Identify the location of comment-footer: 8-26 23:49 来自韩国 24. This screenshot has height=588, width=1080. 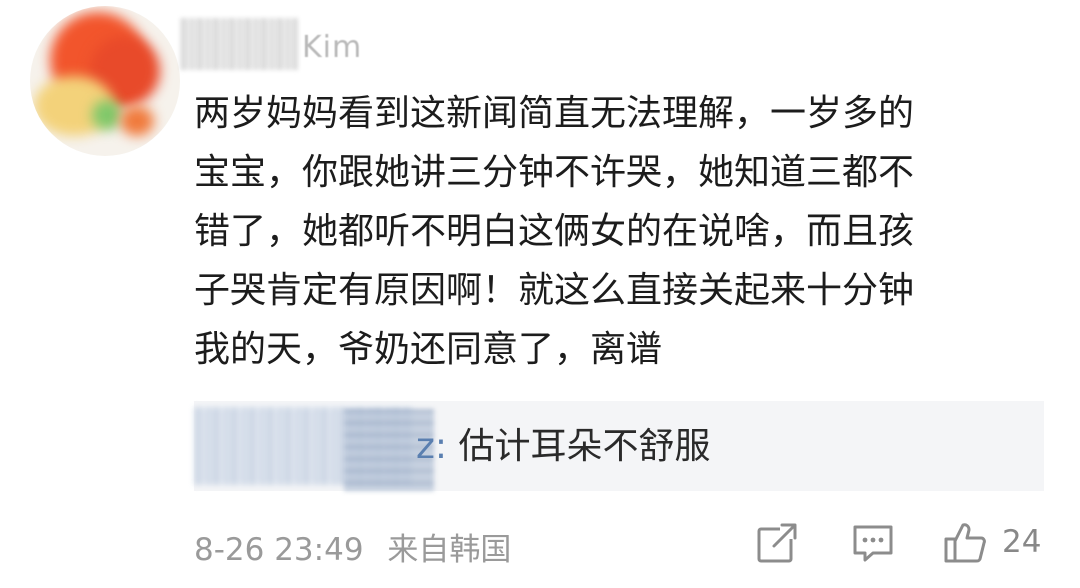
(624, 544).